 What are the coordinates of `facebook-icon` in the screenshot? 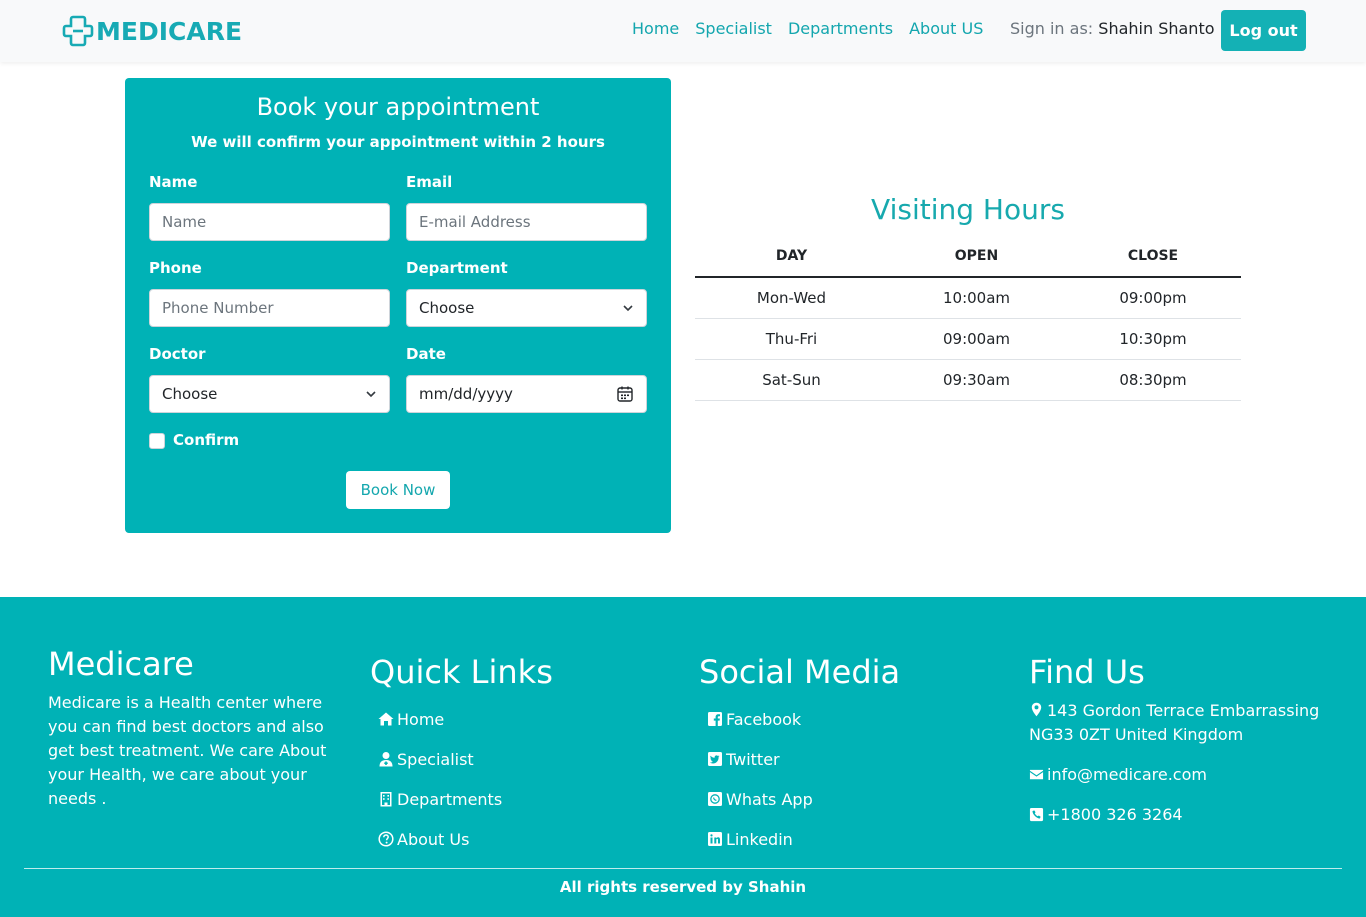 It's located at (715, 719).